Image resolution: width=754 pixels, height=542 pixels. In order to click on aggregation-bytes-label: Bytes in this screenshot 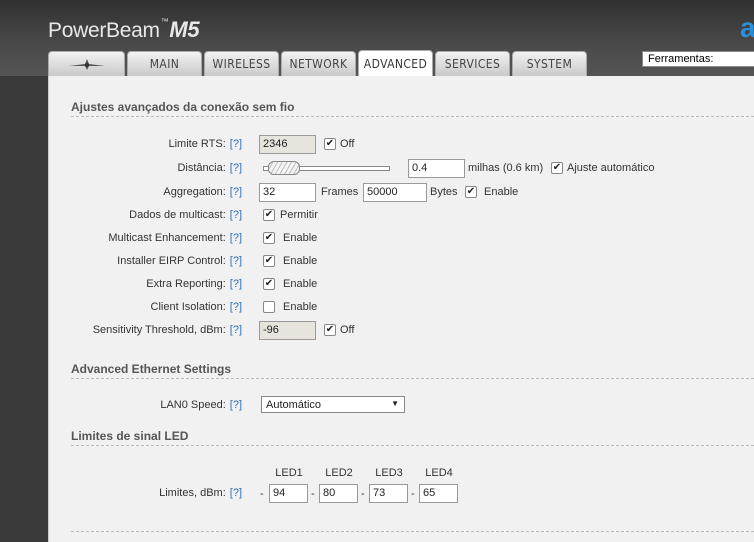, I will do `click(444, 192)`.